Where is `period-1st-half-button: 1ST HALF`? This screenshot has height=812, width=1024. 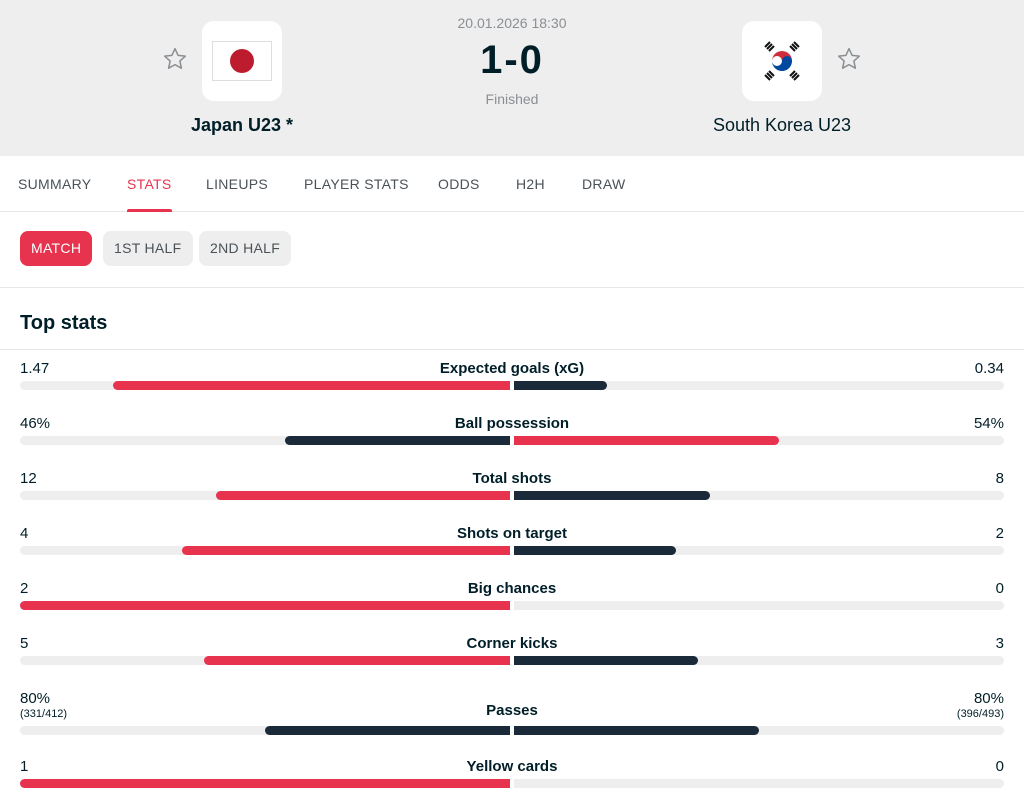 period-1st-half-button: 1ST HALF is located at coordinates (148, 248).